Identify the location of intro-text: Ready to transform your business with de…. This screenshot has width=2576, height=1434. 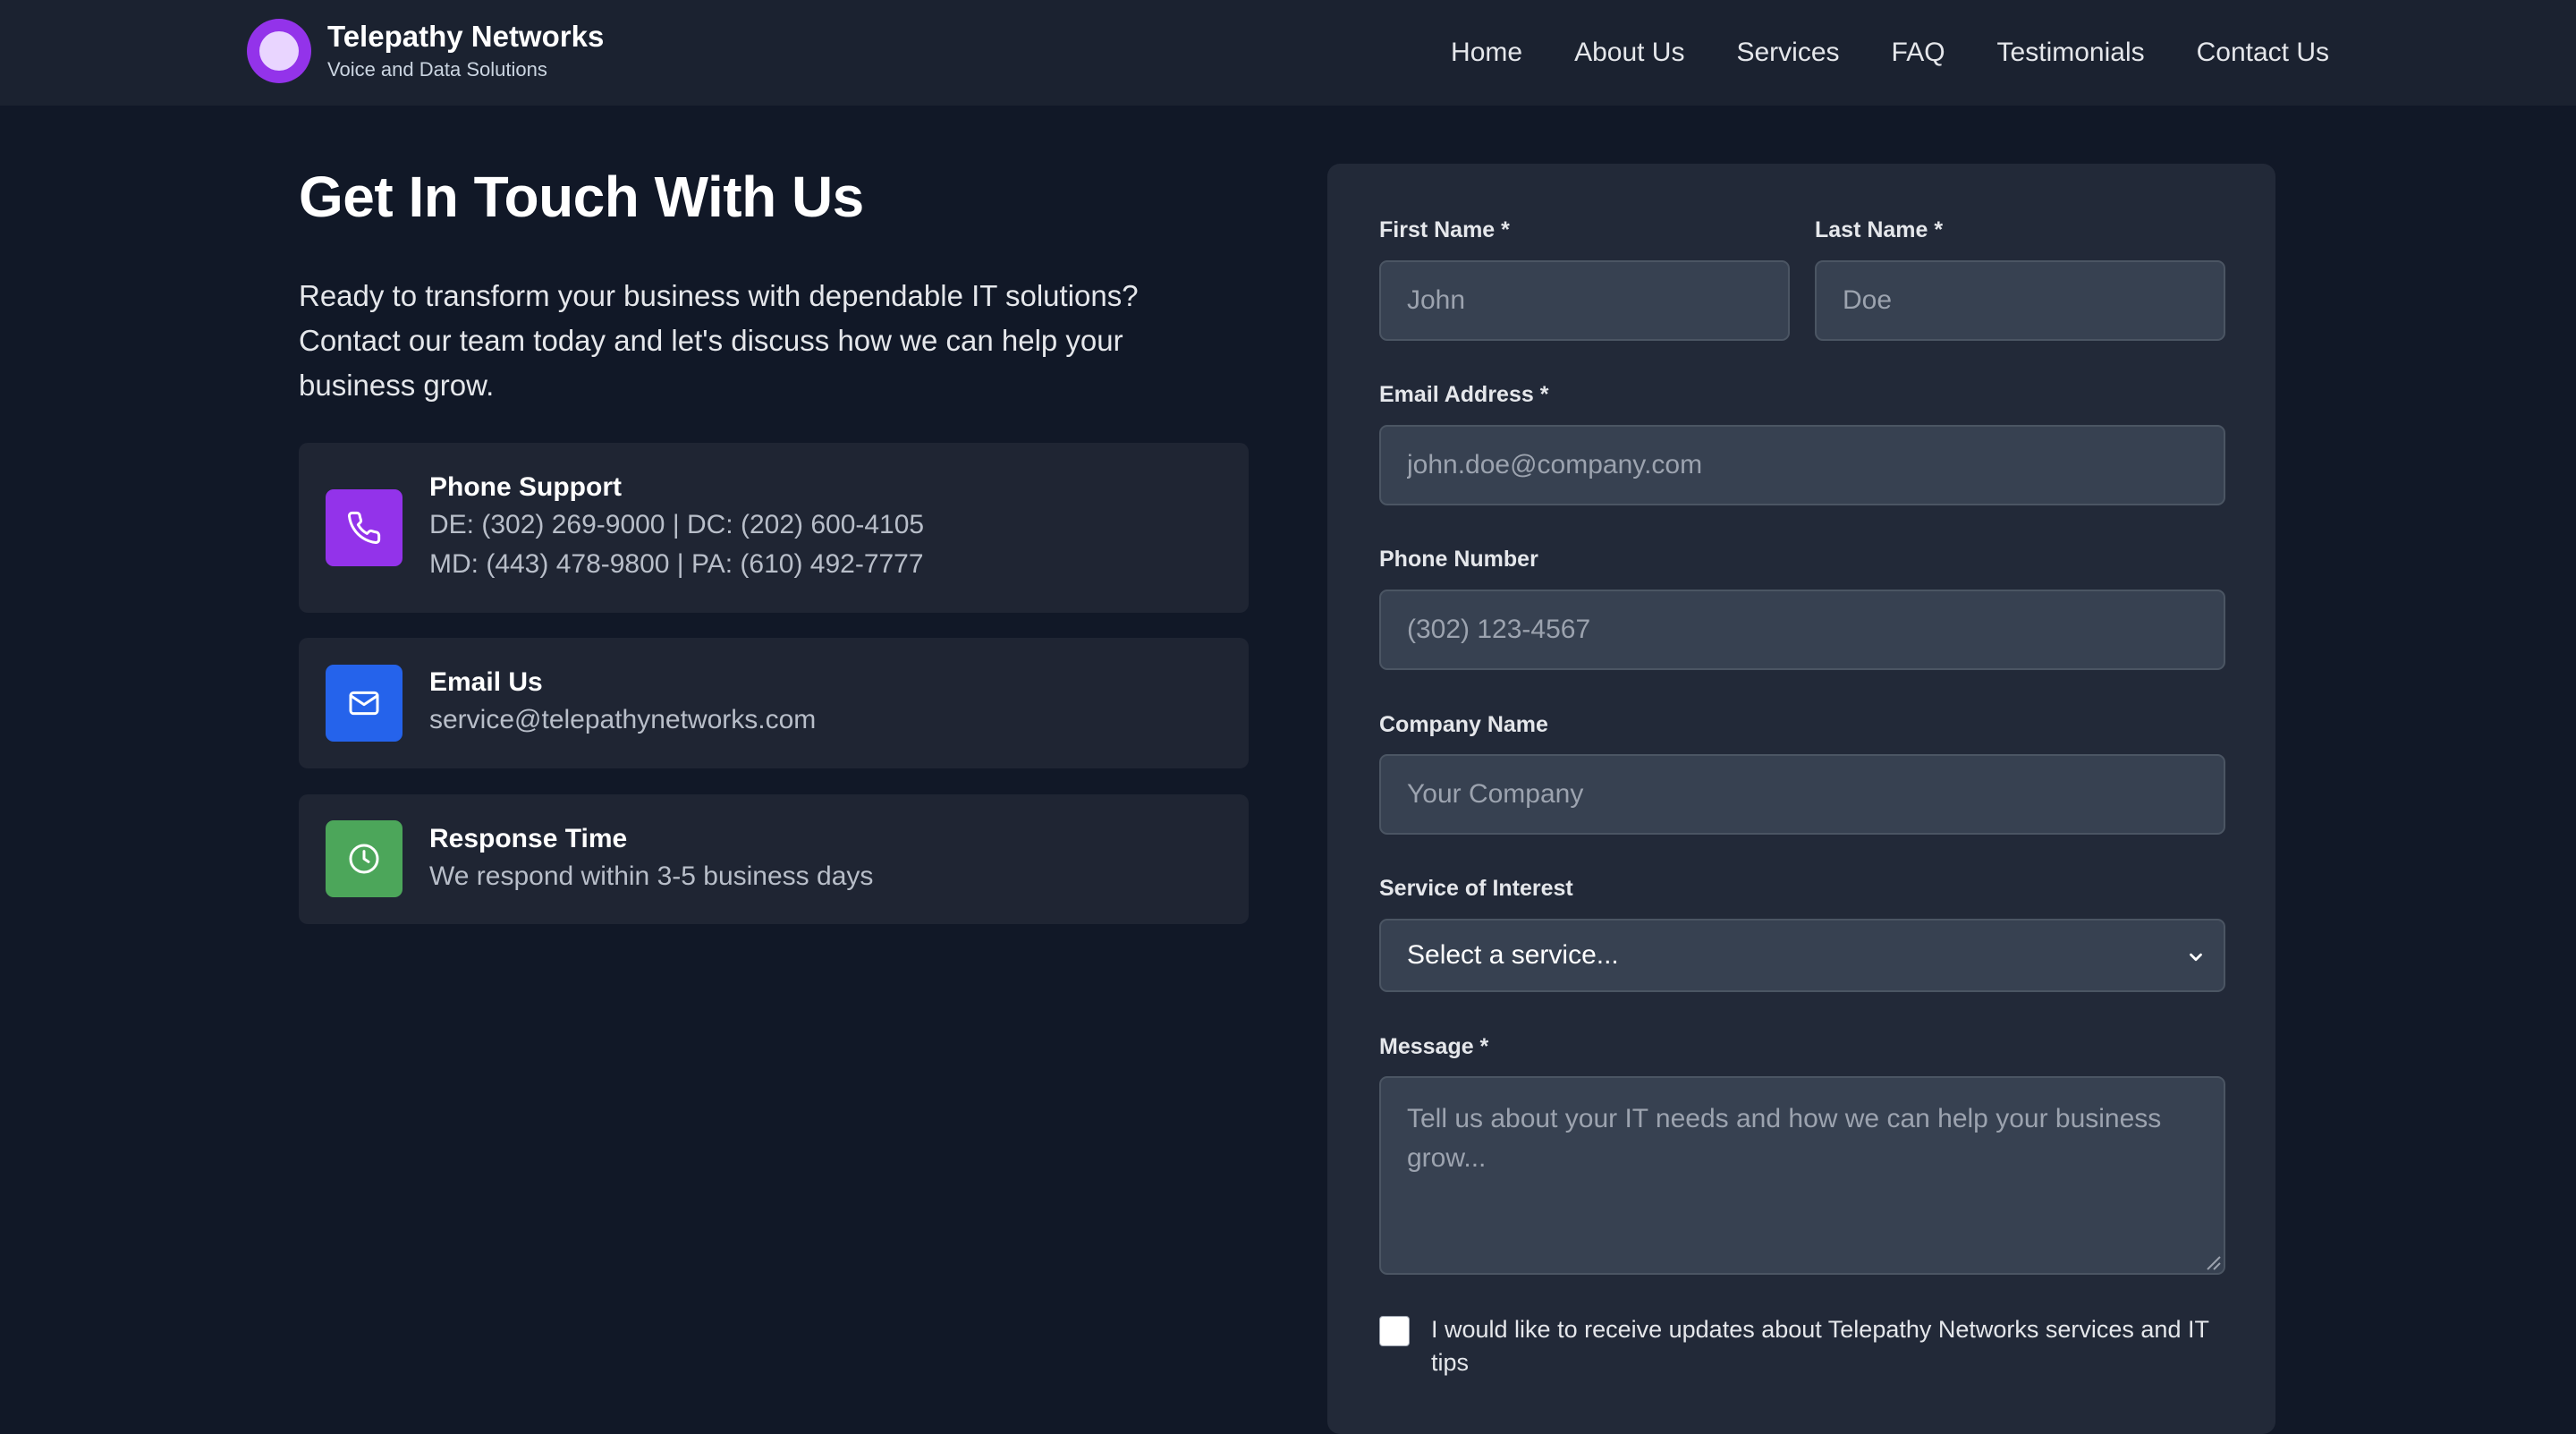
(719, 340).